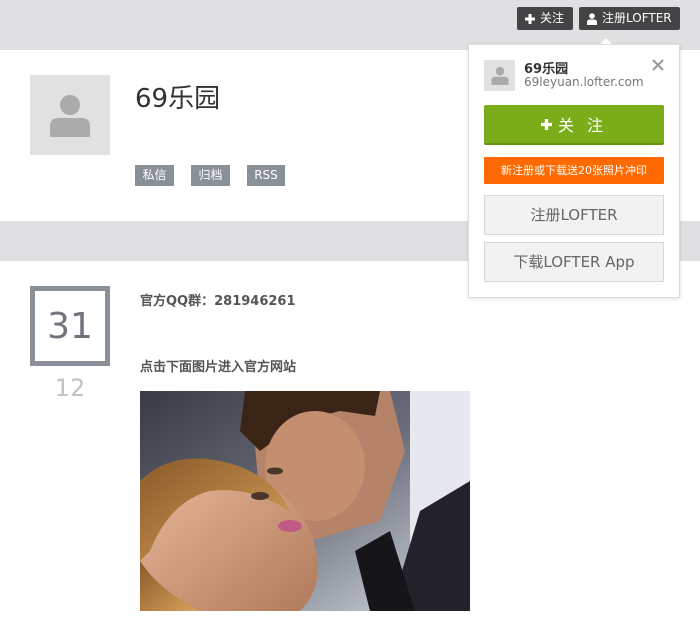  I want to click on popup-blog-url: 69leyuan.lofter.com, so click(584, 82).